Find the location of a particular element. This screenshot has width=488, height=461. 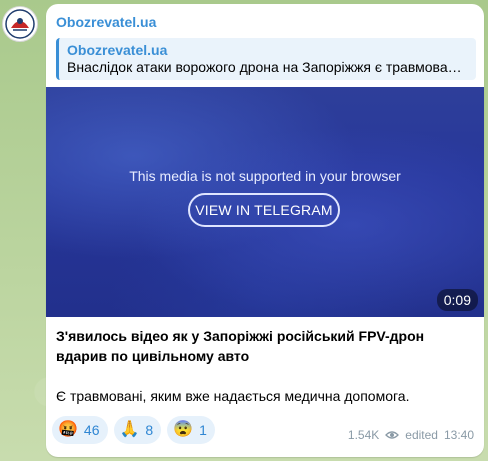

views-count: 1.54K is located at coordinates (363, 435).